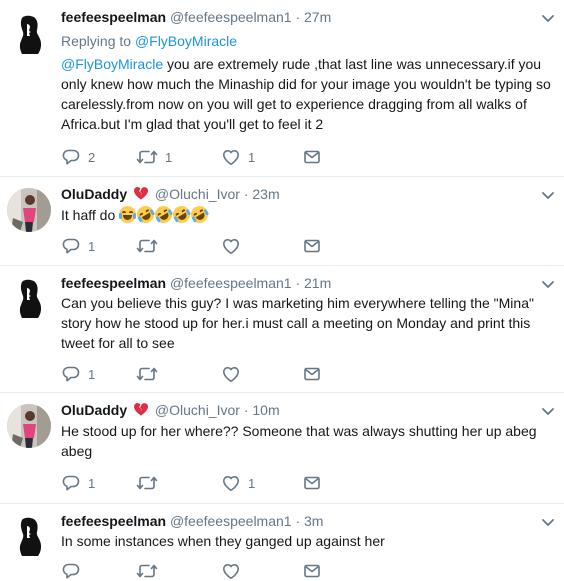 The width and height of the screenshot is (564, 581). I want to click on tweet-actions, so click(211, 571).